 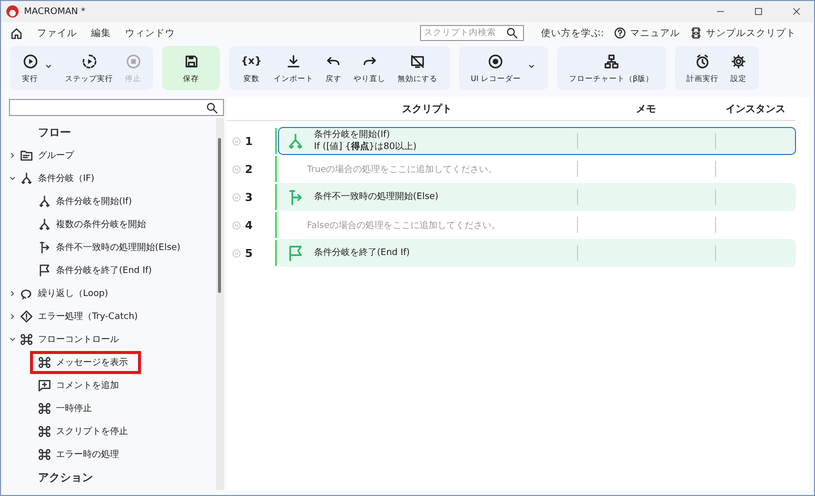 I want to click on app-logo-icon, so click(x=12, y=11).